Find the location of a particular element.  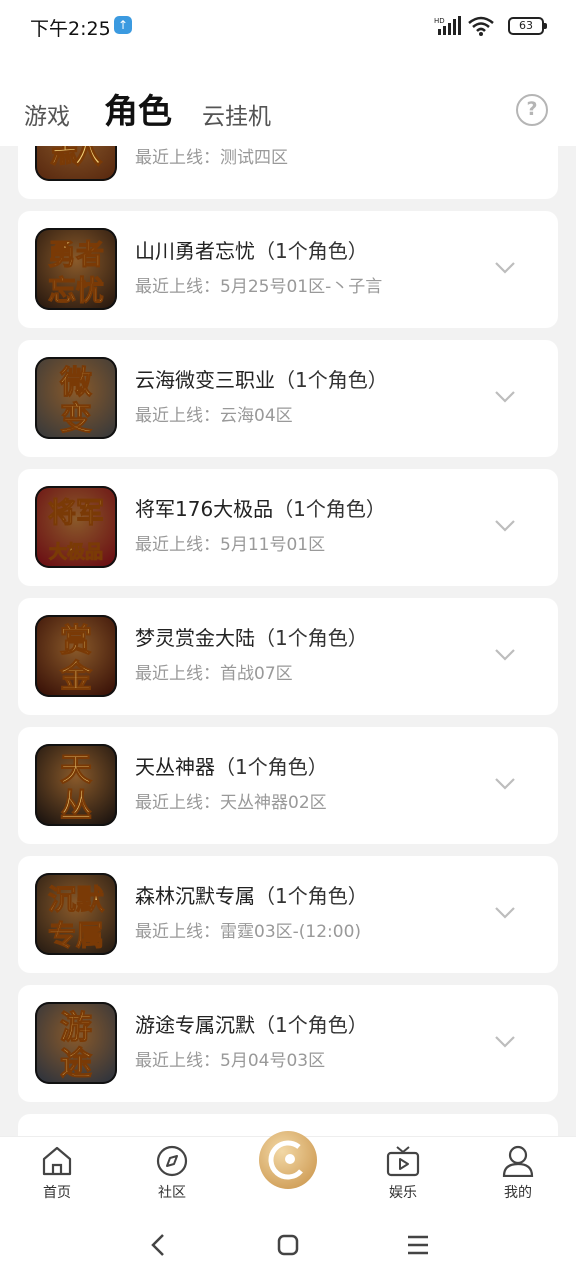

wifi-icon is located at coordinates (481, 26).